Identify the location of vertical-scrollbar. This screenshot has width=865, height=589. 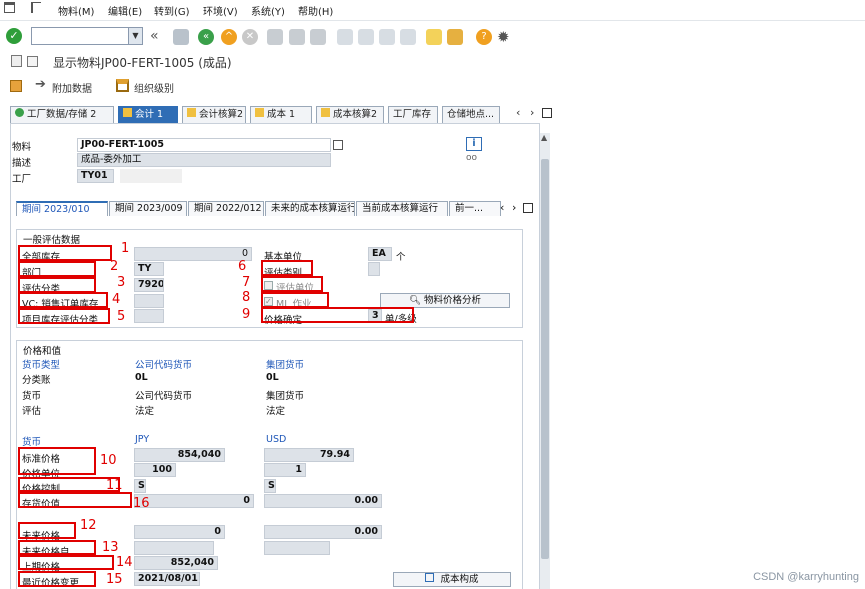
(545, 361).